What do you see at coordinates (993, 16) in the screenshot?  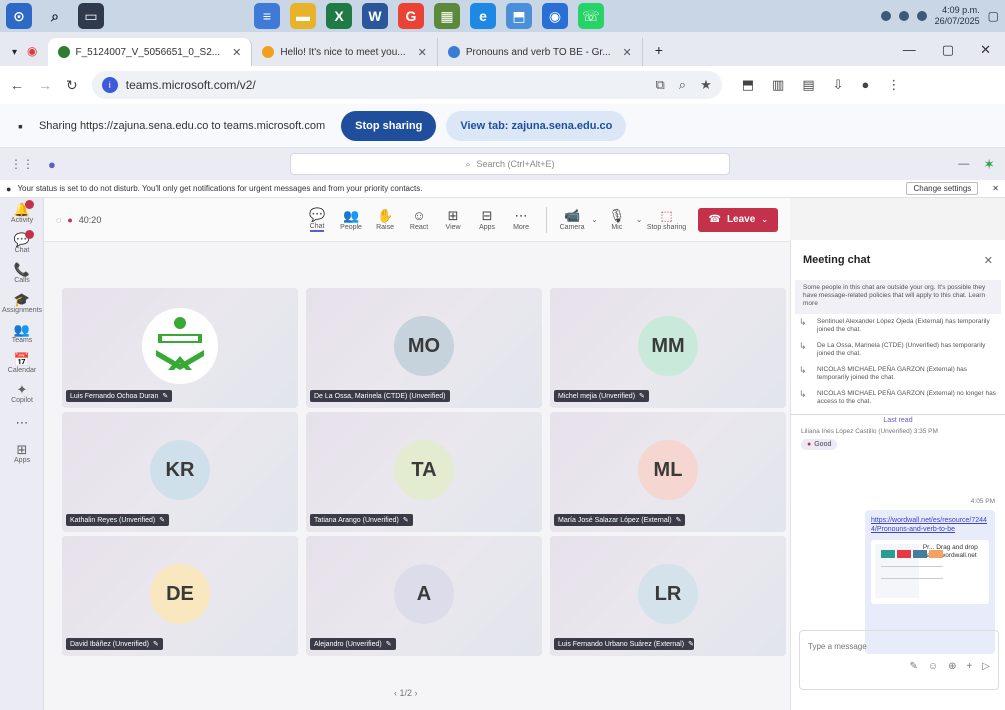 I see `notifications-icon: ▢` at bounding box center [993, 16].